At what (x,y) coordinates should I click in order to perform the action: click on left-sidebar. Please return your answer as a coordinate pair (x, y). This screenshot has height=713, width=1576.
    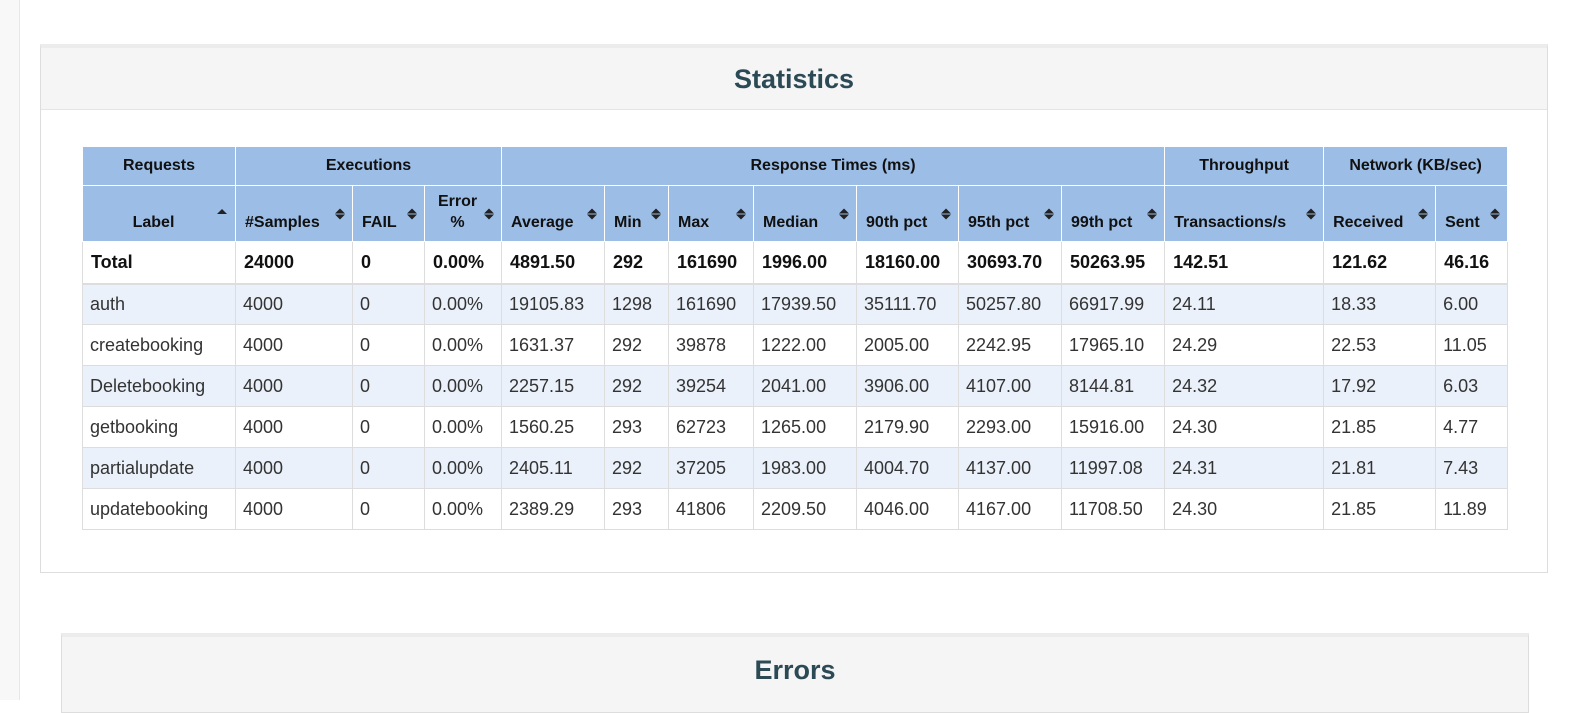
    Looking at the image, I should click on (10, 350).